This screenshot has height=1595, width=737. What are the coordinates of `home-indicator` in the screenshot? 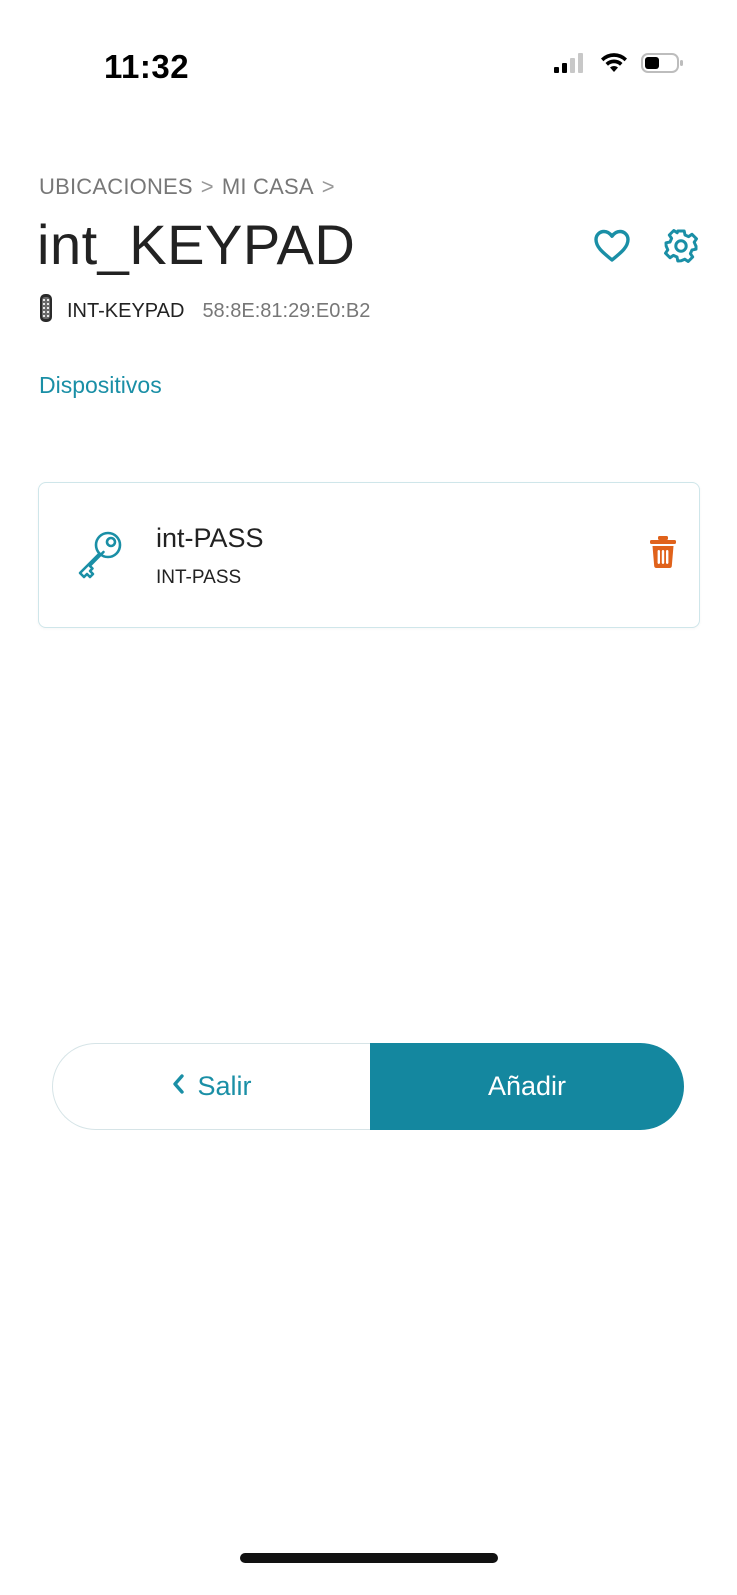 It's located at (369, 1558).